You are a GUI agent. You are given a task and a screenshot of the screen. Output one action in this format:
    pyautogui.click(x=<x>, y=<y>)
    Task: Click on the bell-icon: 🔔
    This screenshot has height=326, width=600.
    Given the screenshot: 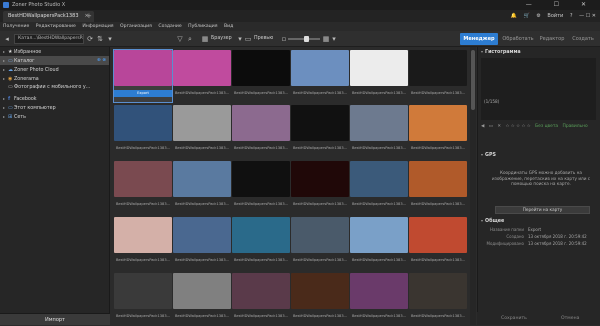 What is the action you would take?
    pyautogui.click(x=514, y=16)
    